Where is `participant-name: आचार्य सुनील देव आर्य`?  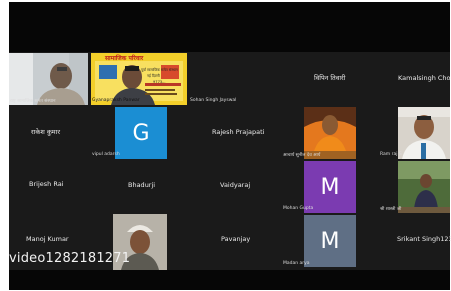
participant-name: आचार्य सुनील देव आर्य is located at coordinates (302, 155).